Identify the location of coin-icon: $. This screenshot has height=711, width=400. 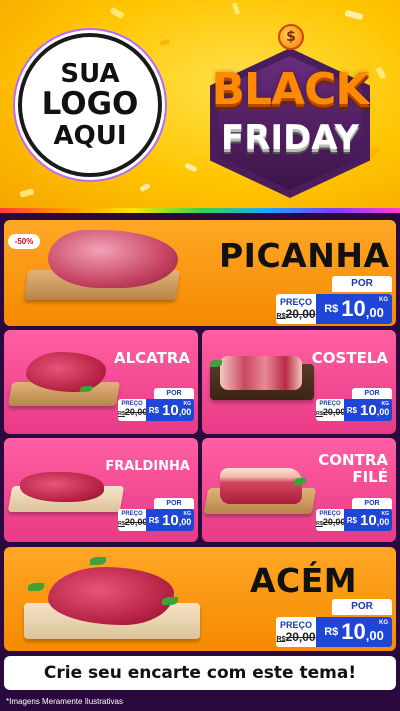
(291, 37).